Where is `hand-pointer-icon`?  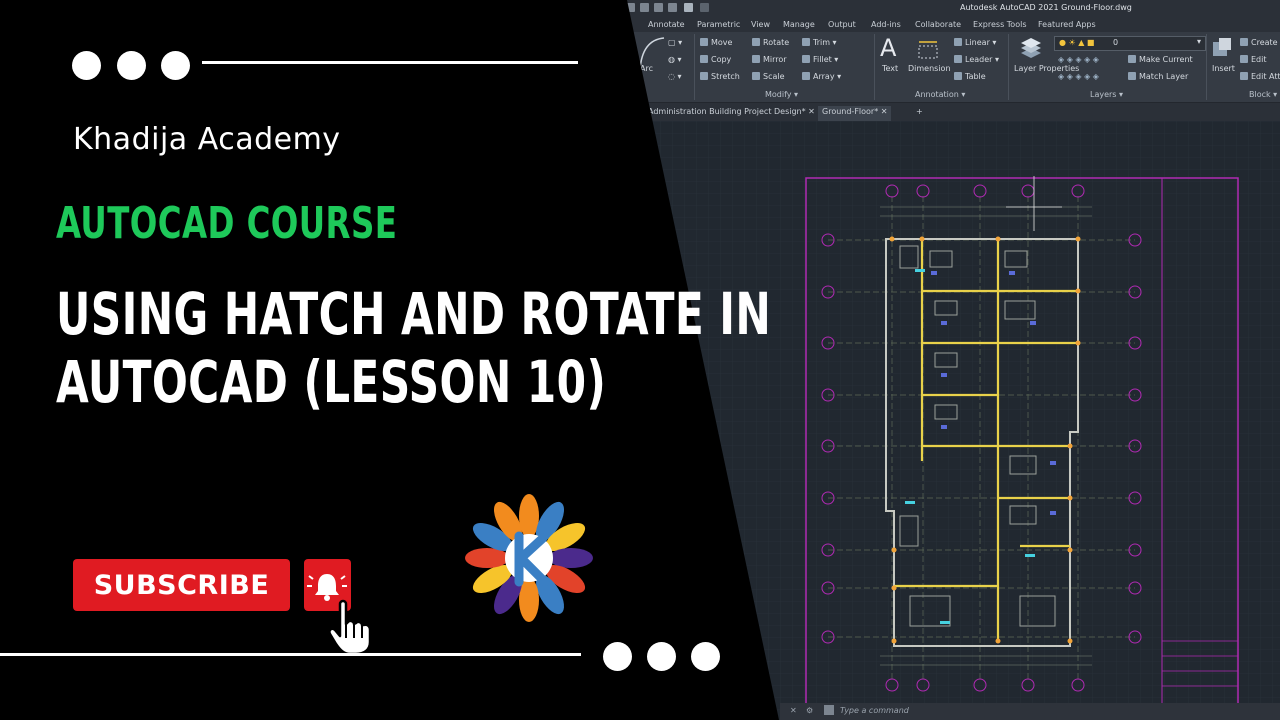 hand-pointer-icon is located at coordinates (350, 627).